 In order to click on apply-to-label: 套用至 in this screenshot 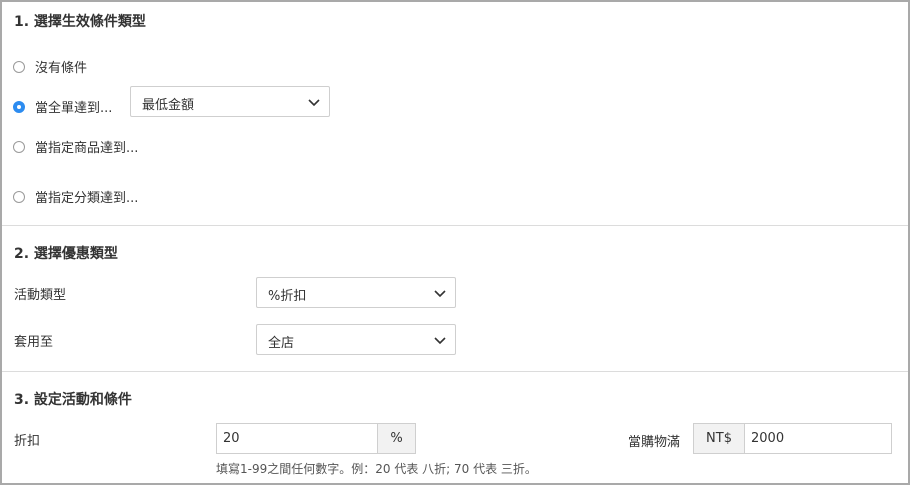, I will do `click(34, 342)`.